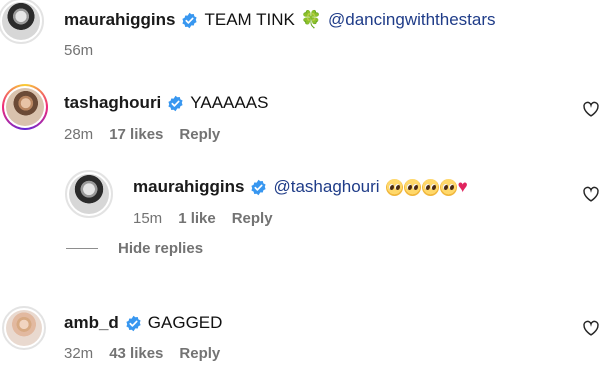  I want to click on hide-replies-toggle: Hide replies, so click(134, 248).